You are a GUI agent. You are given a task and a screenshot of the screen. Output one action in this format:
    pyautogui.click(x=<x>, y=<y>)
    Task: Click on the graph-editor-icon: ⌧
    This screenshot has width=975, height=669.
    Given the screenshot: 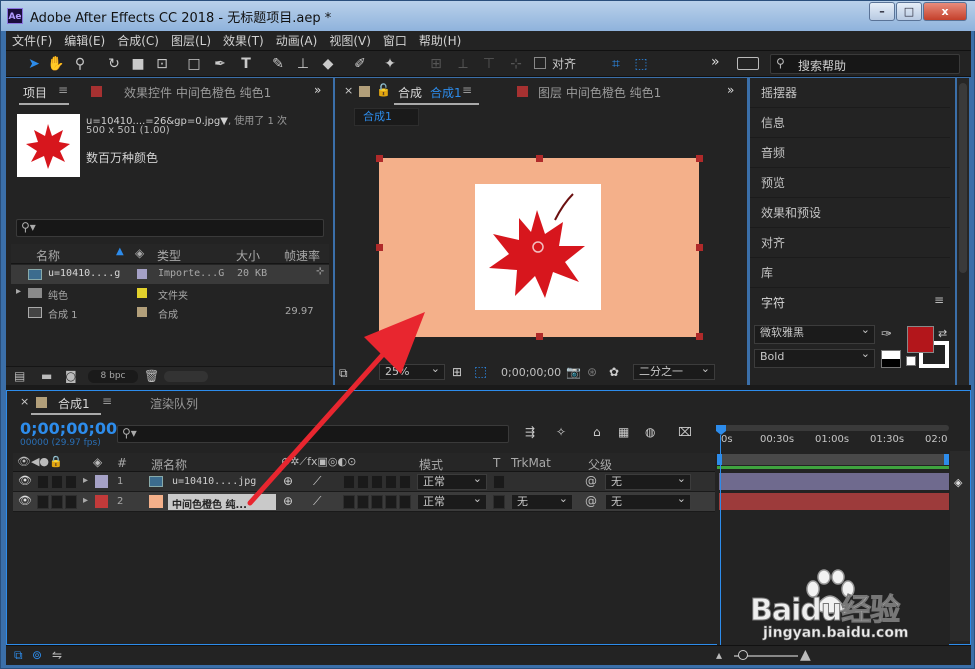 What is the action you would take?
    pyautogui.click(x=685, y=432)
    